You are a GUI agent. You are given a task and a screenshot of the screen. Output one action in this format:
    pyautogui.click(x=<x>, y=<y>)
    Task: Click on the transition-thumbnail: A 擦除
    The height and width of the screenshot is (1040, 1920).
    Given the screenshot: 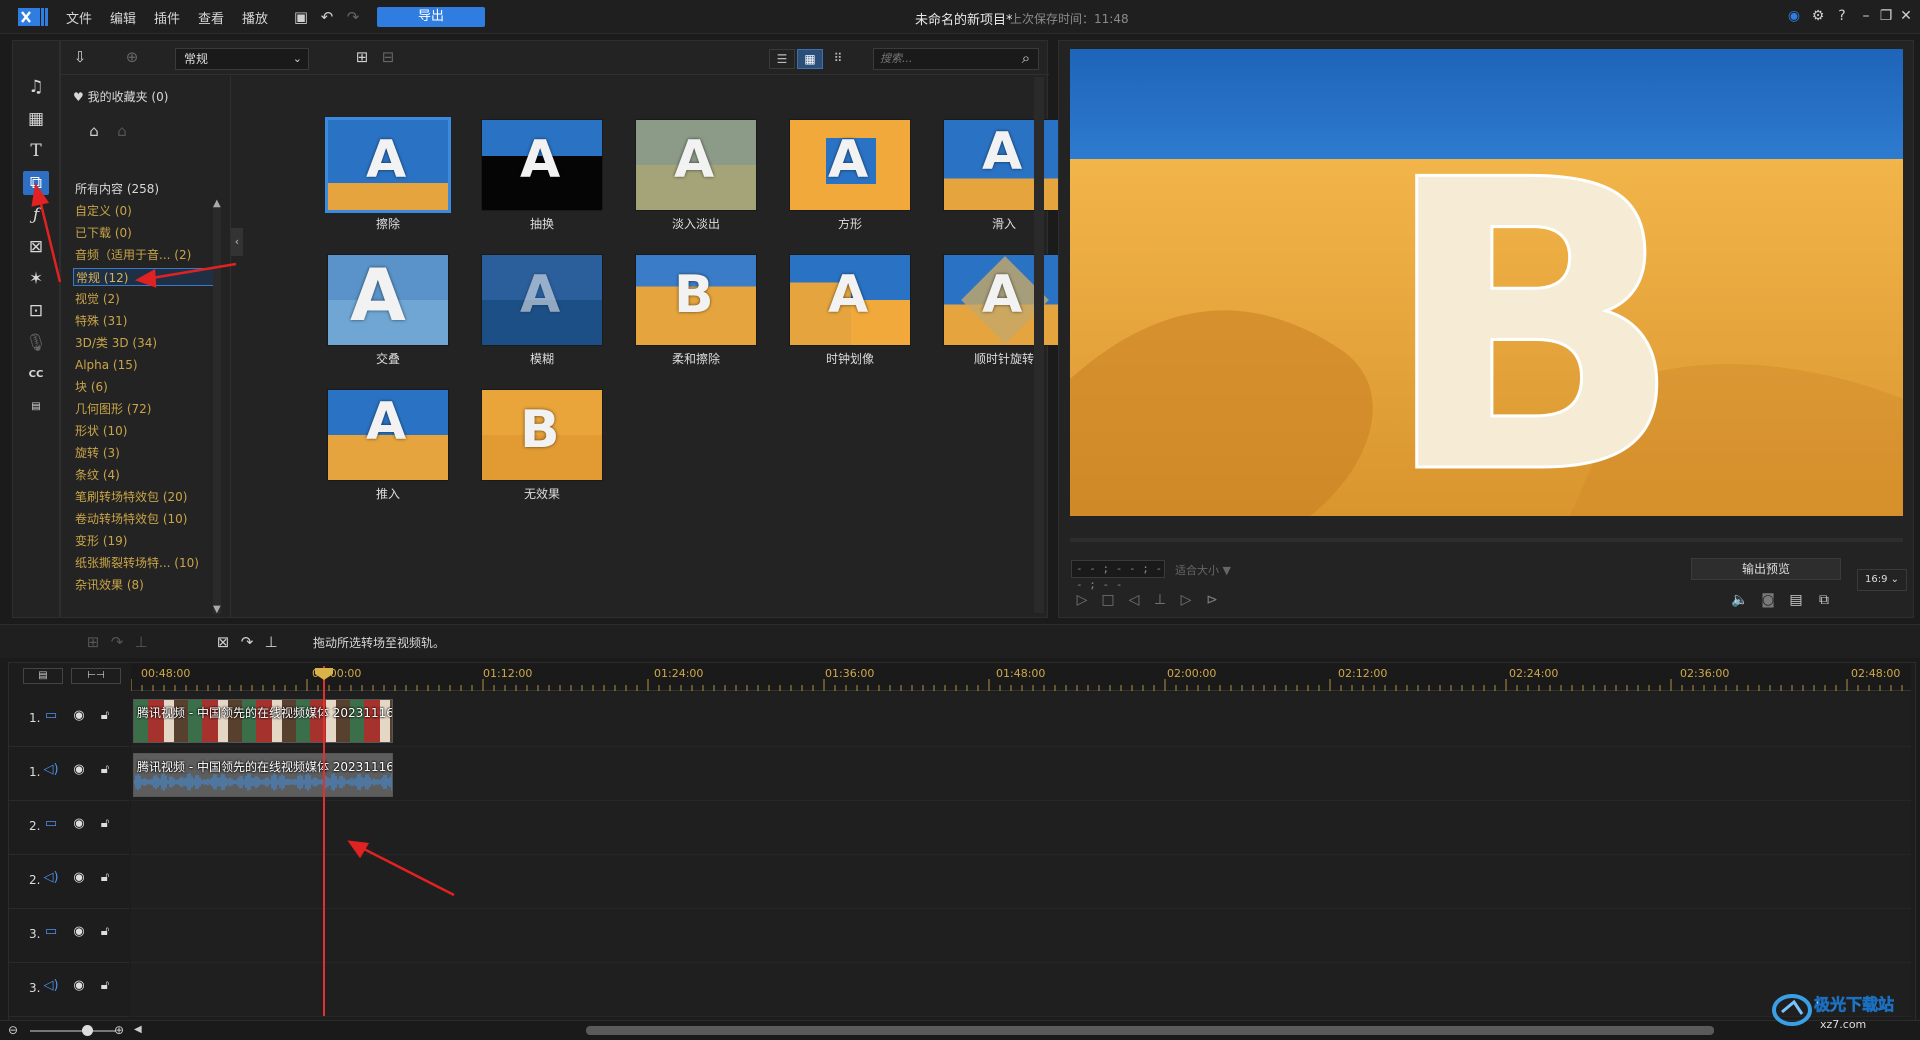 What is the action you would take?
    pyautogui.click(x=388, y=174)
    